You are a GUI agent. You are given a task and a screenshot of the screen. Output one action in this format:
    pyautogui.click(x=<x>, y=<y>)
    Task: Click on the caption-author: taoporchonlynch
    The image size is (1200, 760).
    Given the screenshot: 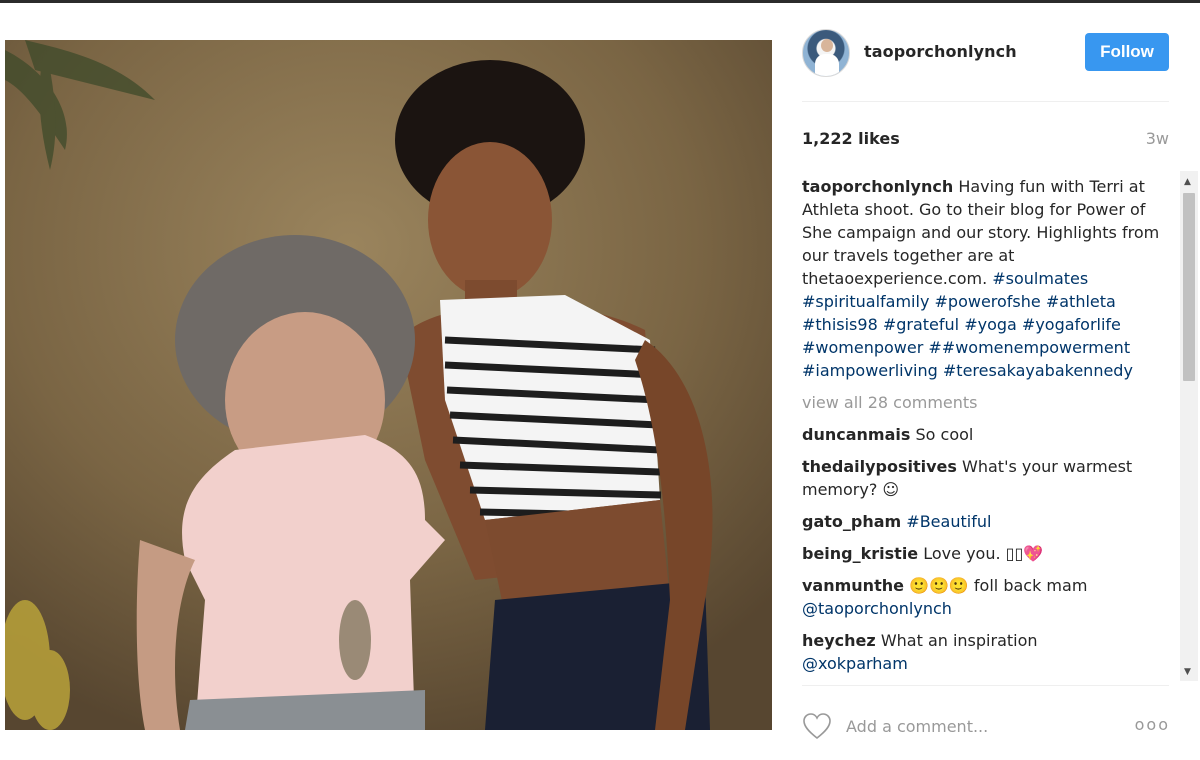 What is the action you would take?
    pyautogui.click(x=877, y=186)
    